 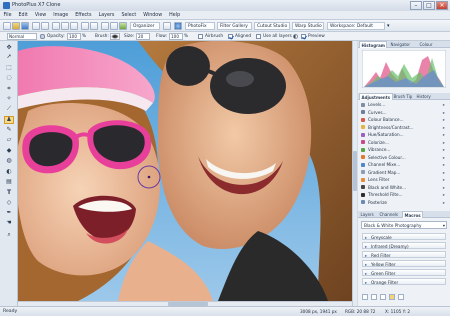 I want to click on vertical-scroll-thumb, so click(x=355, y=171).